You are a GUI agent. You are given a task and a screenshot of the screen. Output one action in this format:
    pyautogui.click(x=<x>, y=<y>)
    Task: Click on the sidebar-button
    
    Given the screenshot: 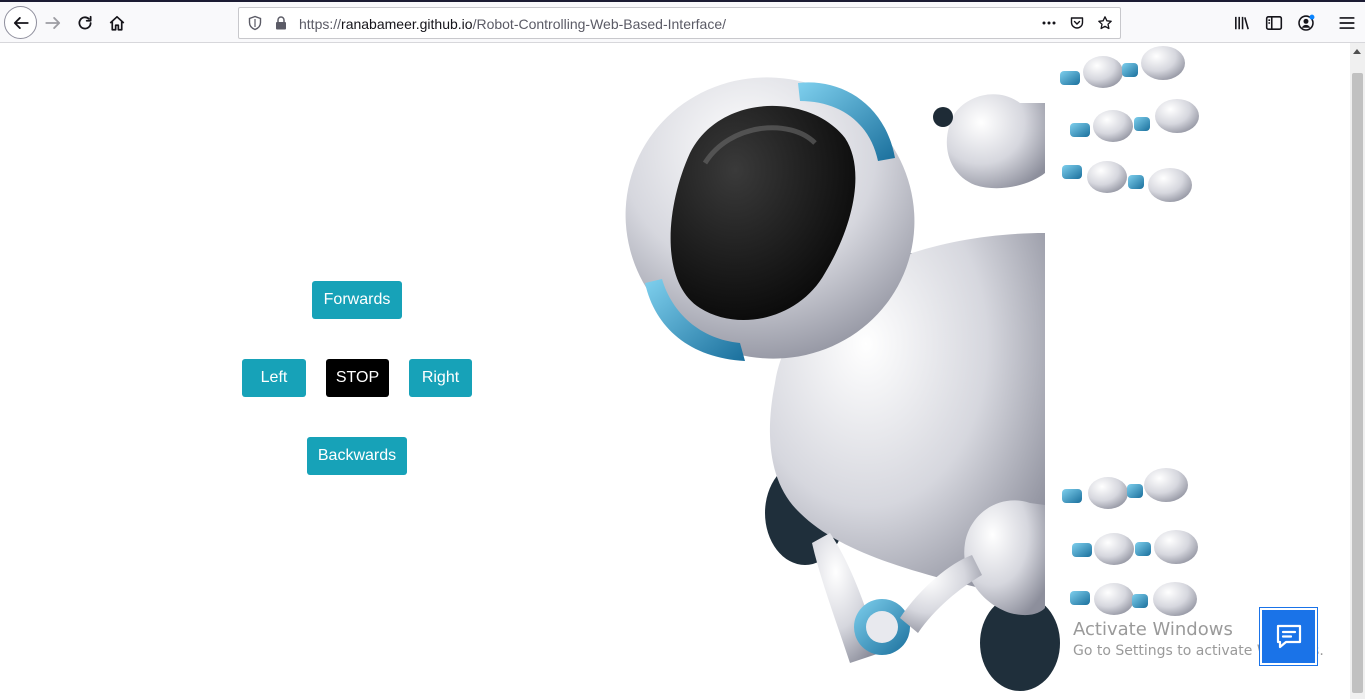 What is the action you would take?
    pyautogui.click(x=1274, y=23)
    